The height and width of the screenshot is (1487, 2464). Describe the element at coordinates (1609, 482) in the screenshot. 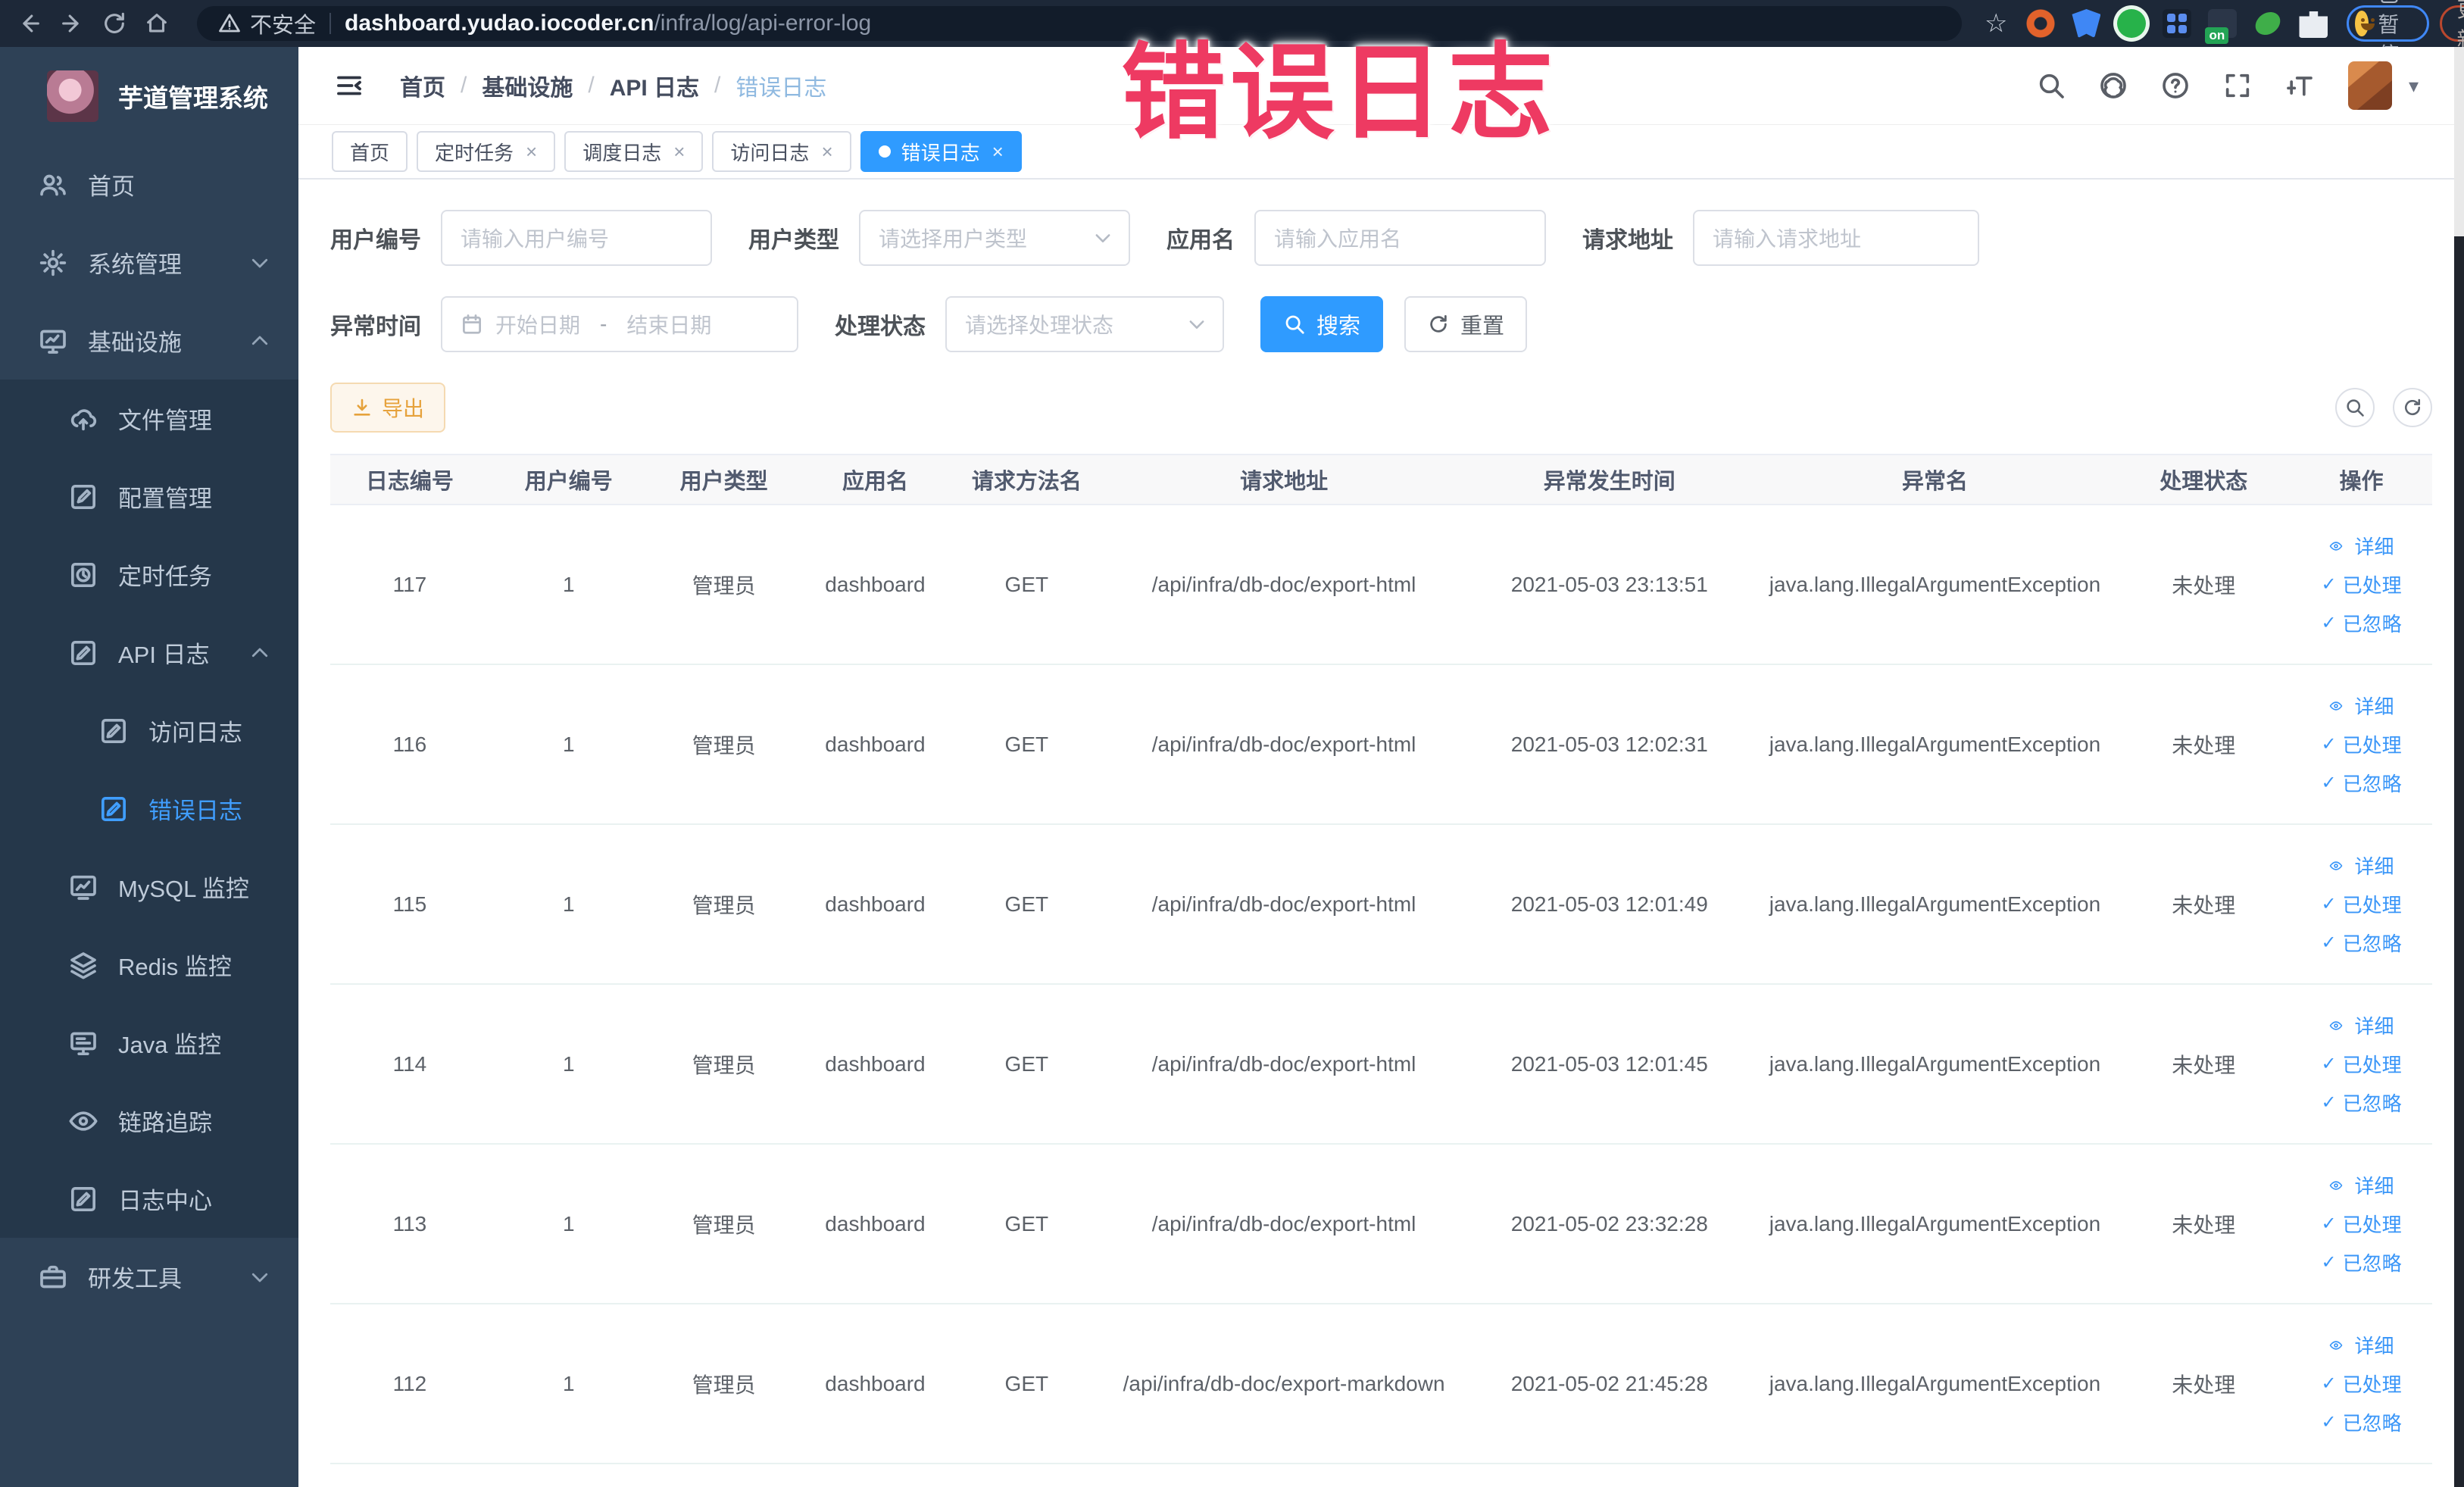

I see `column-header: 异常发生时间` at that location.